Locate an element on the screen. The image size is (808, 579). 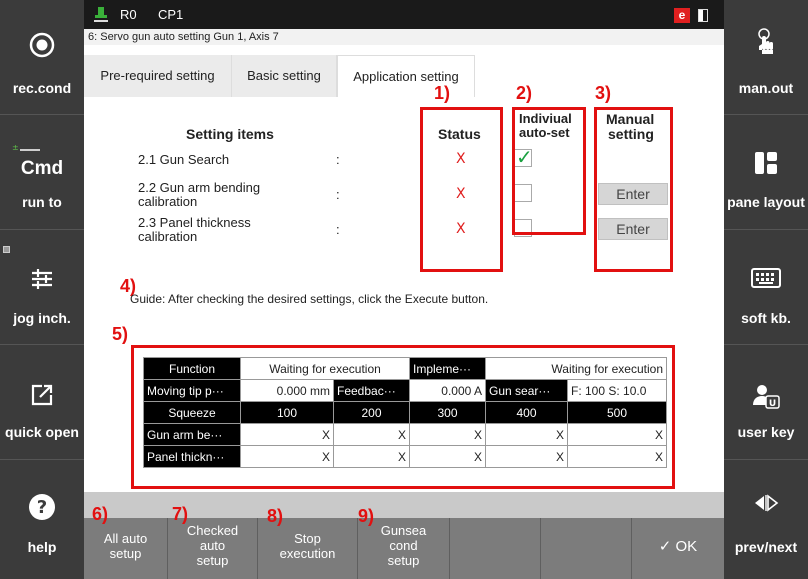
ok-button: ✓ OK is located at coordinates (678, 548).